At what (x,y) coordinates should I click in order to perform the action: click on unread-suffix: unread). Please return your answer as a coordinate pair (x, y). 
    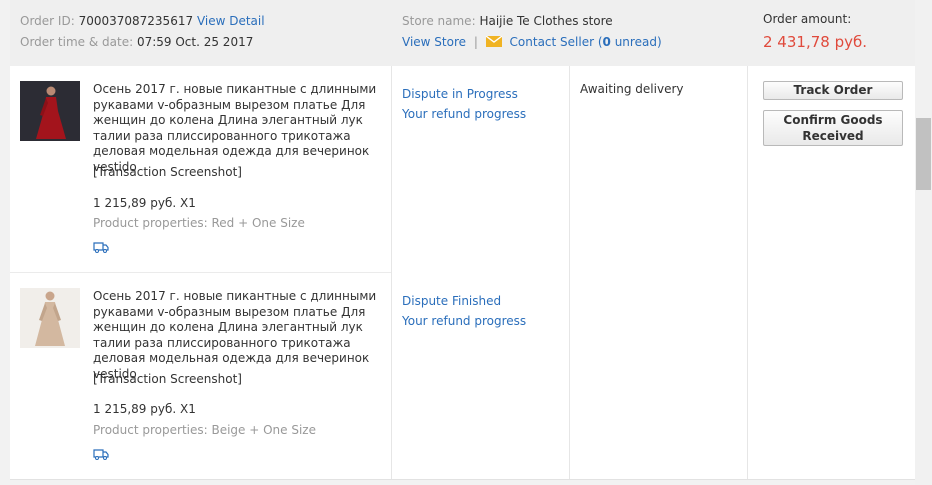
    Looking at the image, I should click on (636, 42).